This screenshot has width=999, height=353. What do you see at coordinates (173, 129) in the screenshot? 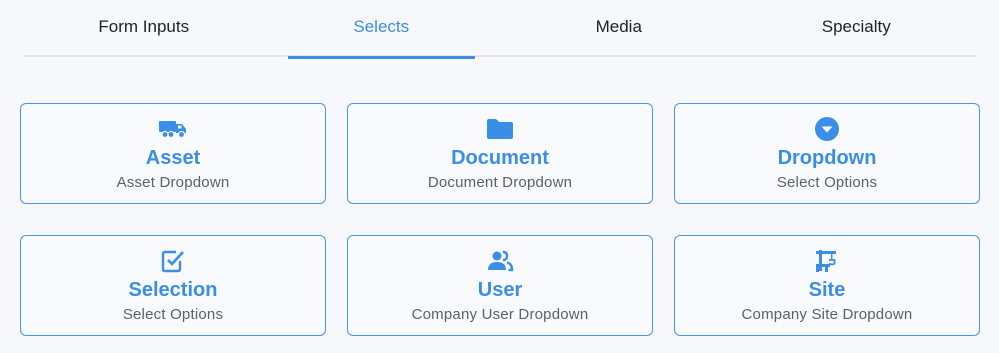
I see `truck-icon` at bounding box center [173, 129].